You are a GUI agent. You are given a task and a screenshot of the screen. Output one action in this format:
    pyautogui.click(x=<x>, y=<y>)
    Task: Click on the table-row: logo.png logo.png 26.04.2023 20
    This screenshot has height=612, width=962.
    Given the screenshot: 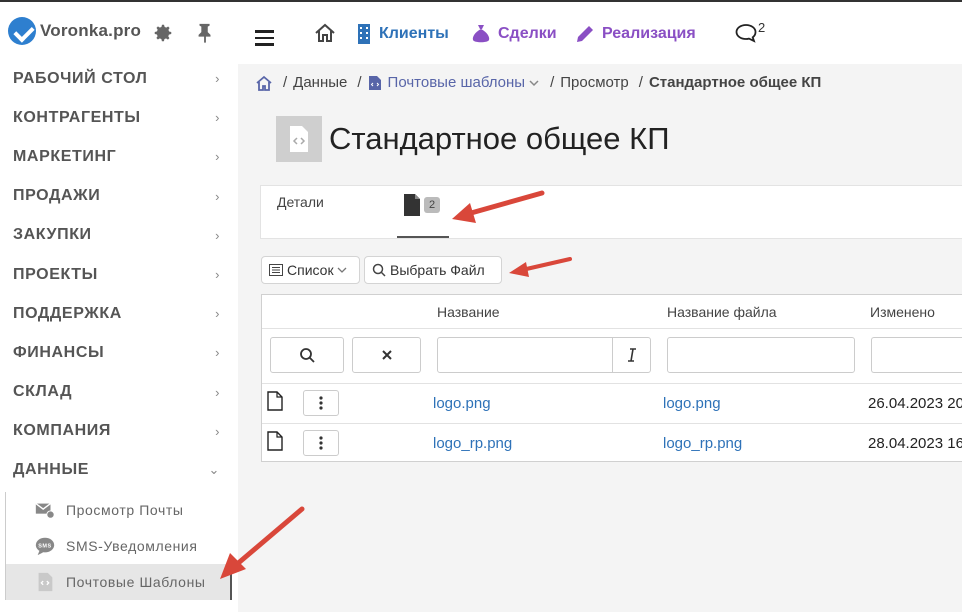 What is the action you would take?
    pyautogui.click(x=612, y=403)
    